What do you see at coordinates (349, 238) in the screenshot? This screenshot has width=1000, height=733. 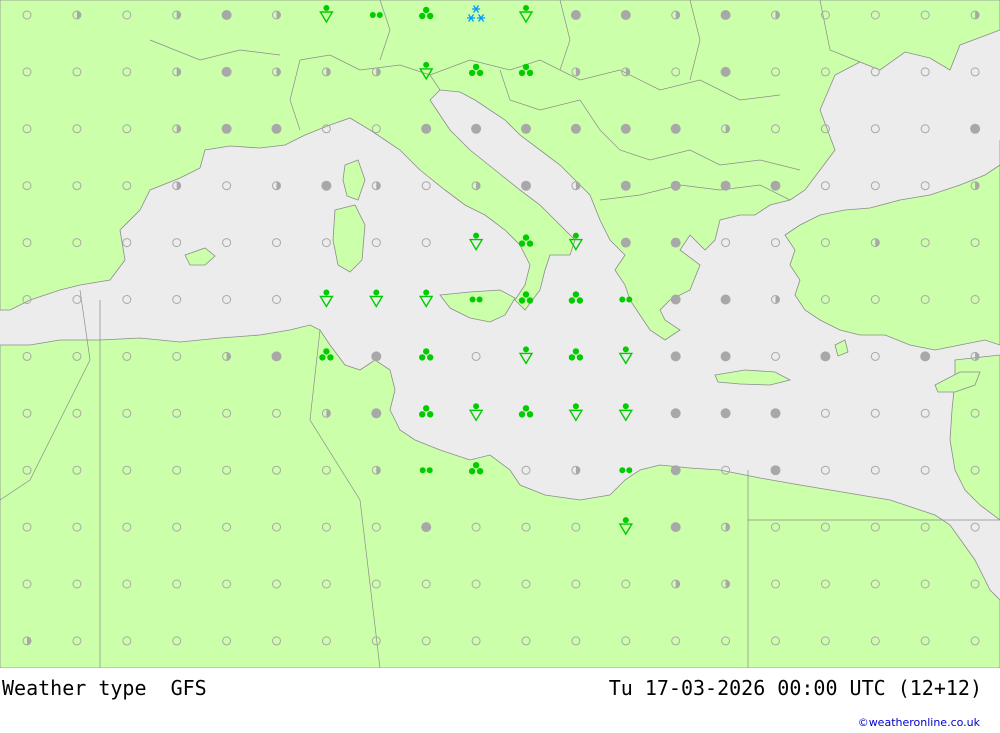 I see `island-sardinia` at bounding box center [349, 238].